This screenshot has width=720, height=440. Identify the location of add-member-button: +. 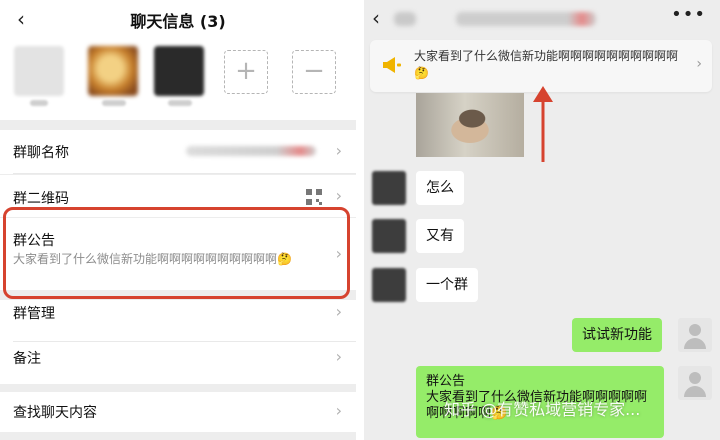
(246, 72).